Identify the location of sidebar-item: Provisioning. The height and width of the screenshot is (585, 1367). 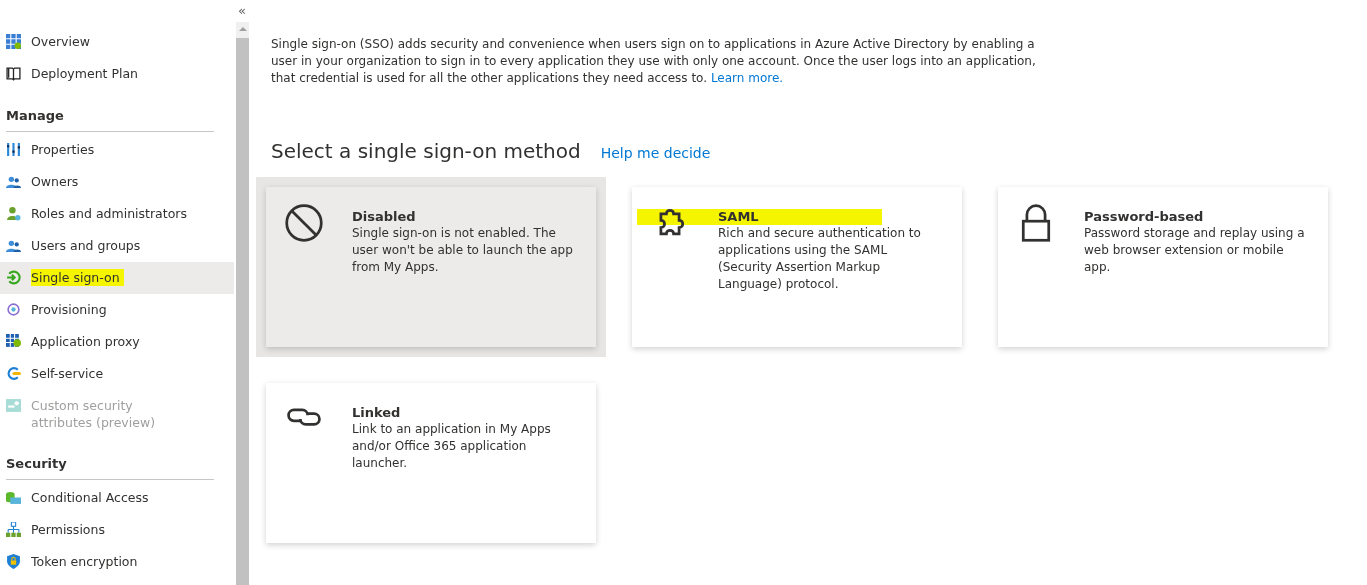
(117, 310).